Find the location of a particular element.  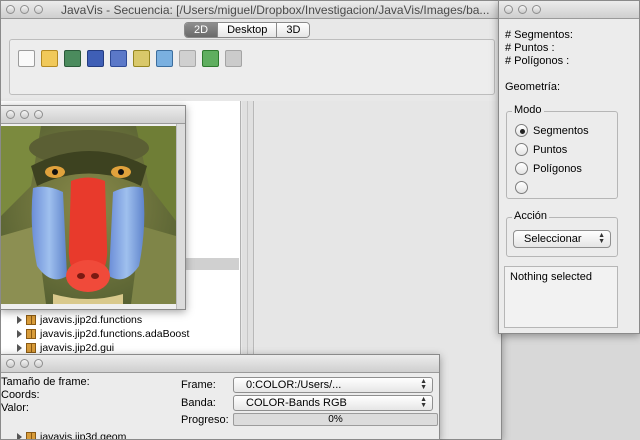

radio-poligonos: Polígonos is located at coordinates (548, 168).